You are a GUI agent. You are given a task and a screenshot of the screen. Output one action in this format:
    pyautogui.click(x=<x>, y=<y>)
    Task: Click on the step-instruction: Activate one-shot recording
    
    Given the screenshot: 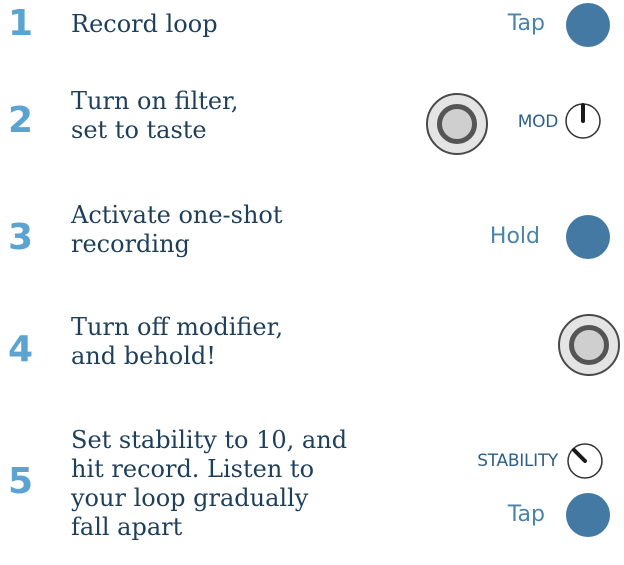 What is the action you would take?
    pyautogui.click(x=177, y=229)
    